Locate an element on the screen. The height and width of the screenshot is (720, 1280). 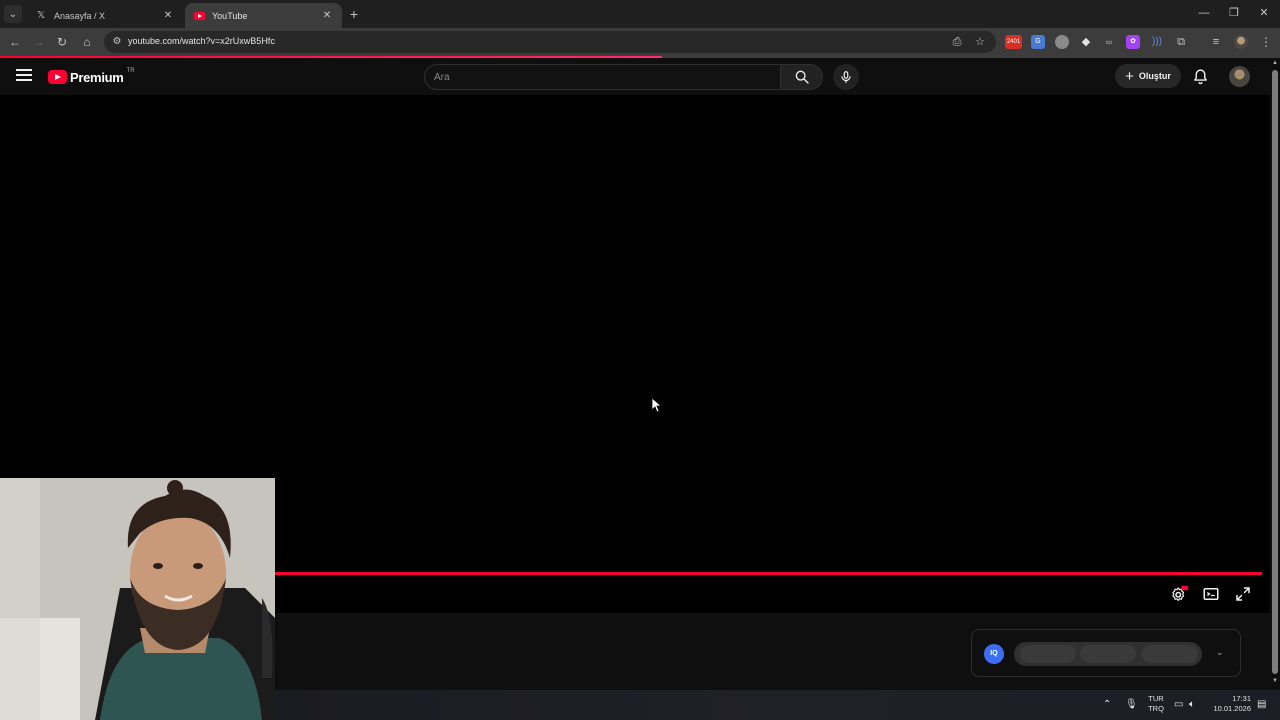
notifications-bell-icon is located at coordinates (1200, 76).